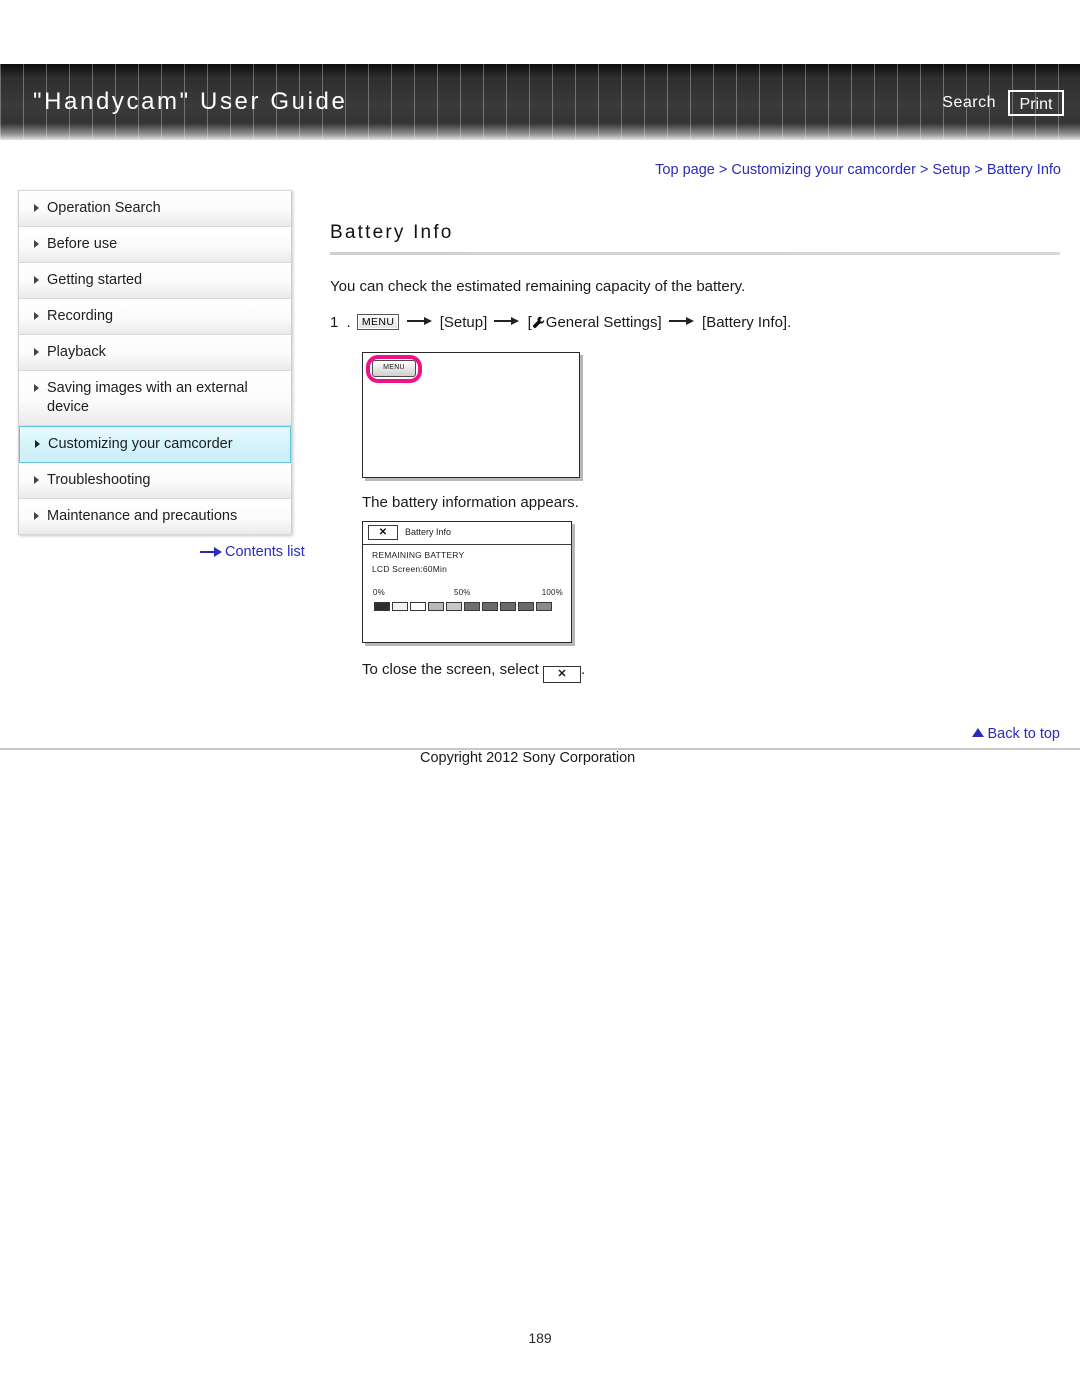  I want to click on contents-list-label: Contents list, so click(265, 552).